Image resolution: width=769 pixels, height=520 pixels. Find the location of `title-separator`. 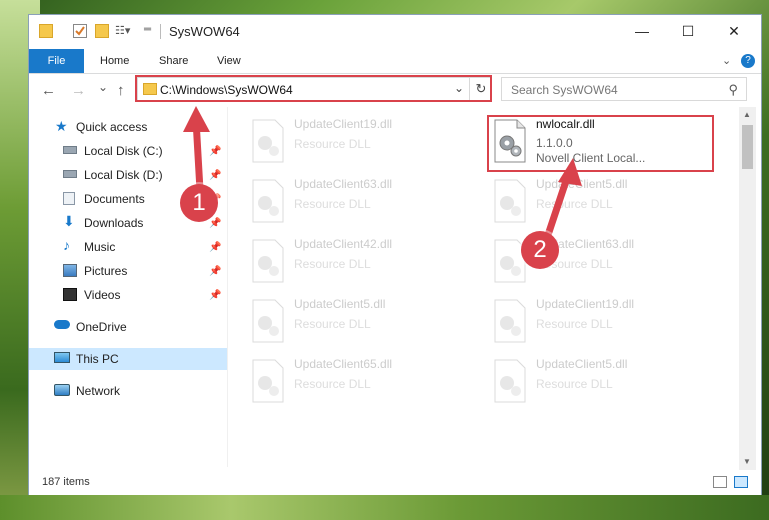

title-separator is located at coordinates (160, 31).